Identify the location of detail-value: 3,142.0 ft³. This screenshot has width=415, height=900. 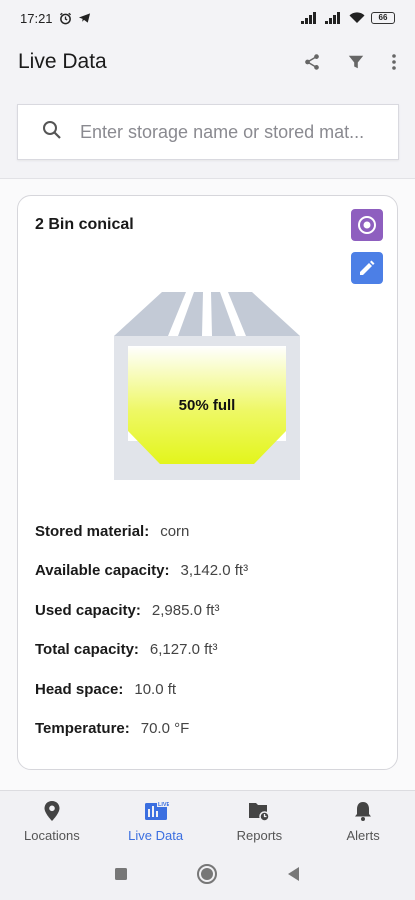
(214, 571).